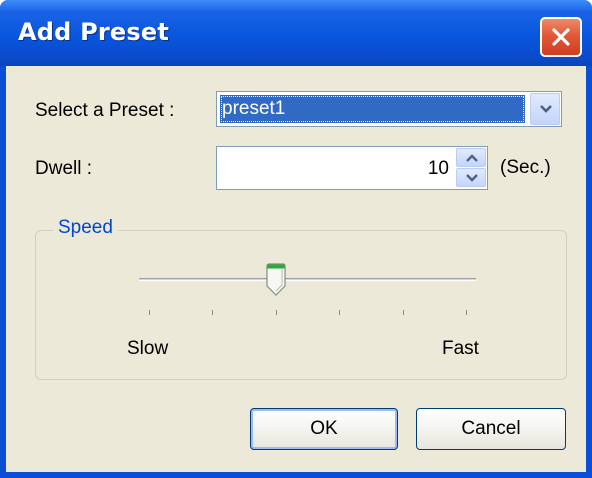 The width and height of the screenshot is (592, 478). What do you see at coordinates (438, 169) in the screenshot?
I see `dwell-value: 10` at bounding box center [438, 169].